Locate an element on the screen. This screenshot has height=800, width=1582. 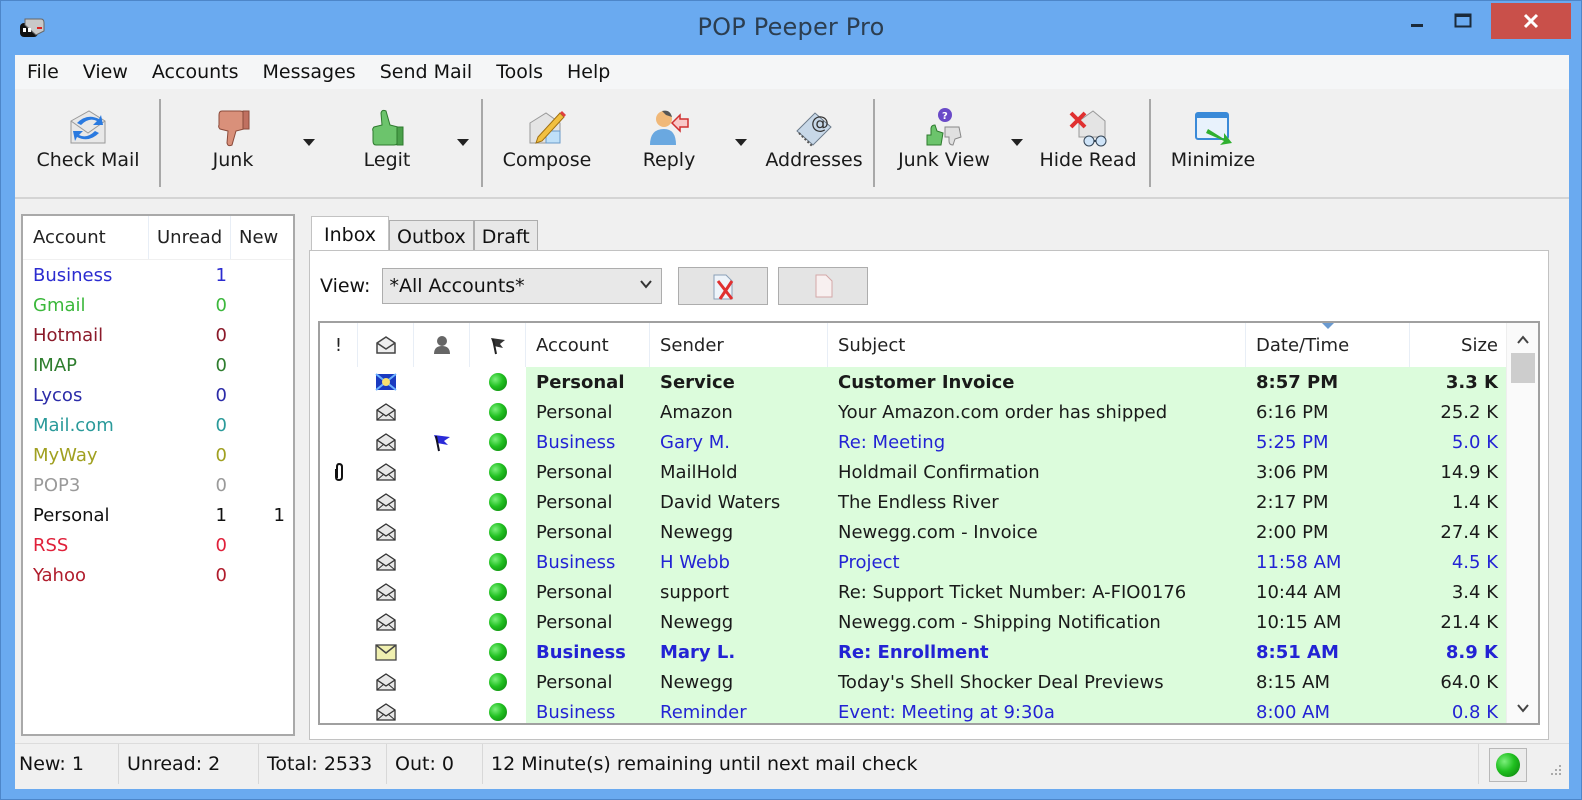
tab-inbox: Inbox is located at coordinates (350, 234).